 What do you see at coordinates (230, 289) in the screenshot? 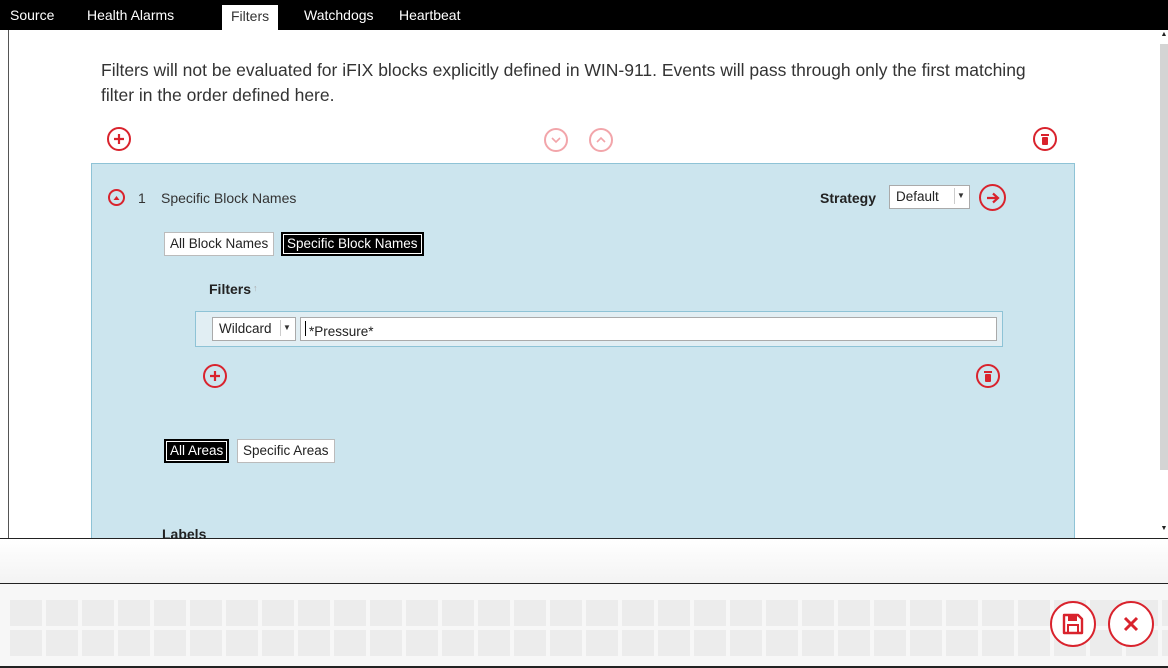
I see `filters-label: Filters` at bounding box center [230, 289].